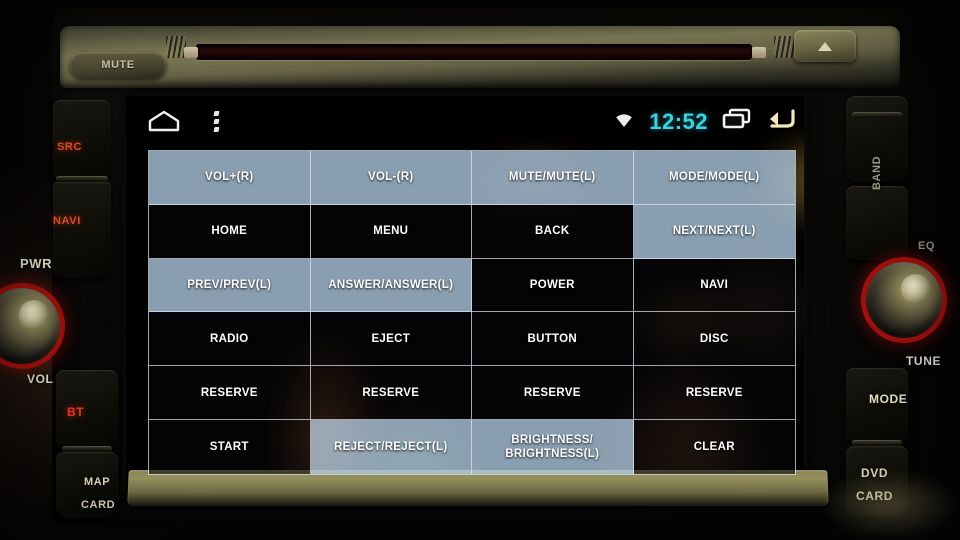 The height and width of the screenshot is (540, 960). Describe the element at coordinates (98, 505) in the screenshot. I see `card-label: CARD` at that location.